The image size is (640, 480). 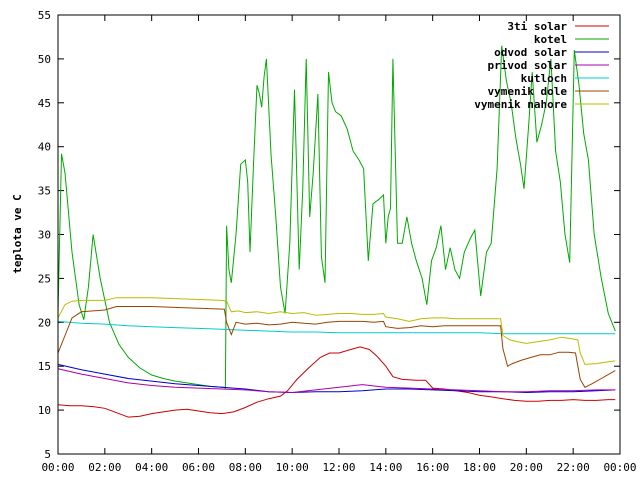 I want to click on x-tick-label: 14:00, so click(x=385, y=467).